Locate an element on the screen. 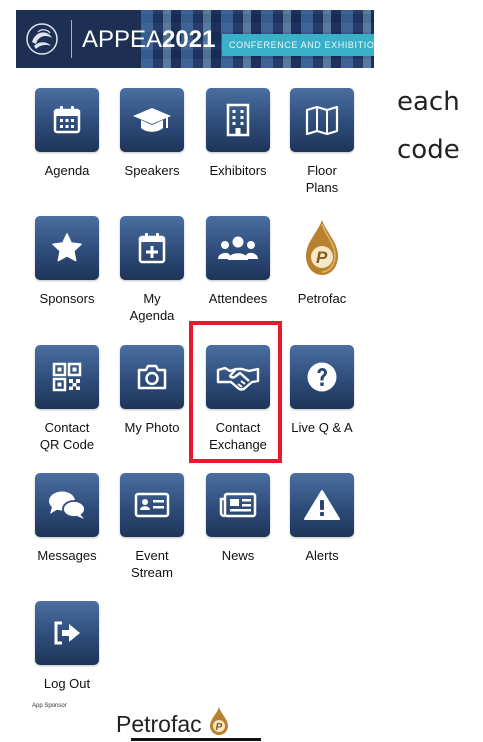  tile-floor-plans: Floor Plans is located at coordinates (322, 142).